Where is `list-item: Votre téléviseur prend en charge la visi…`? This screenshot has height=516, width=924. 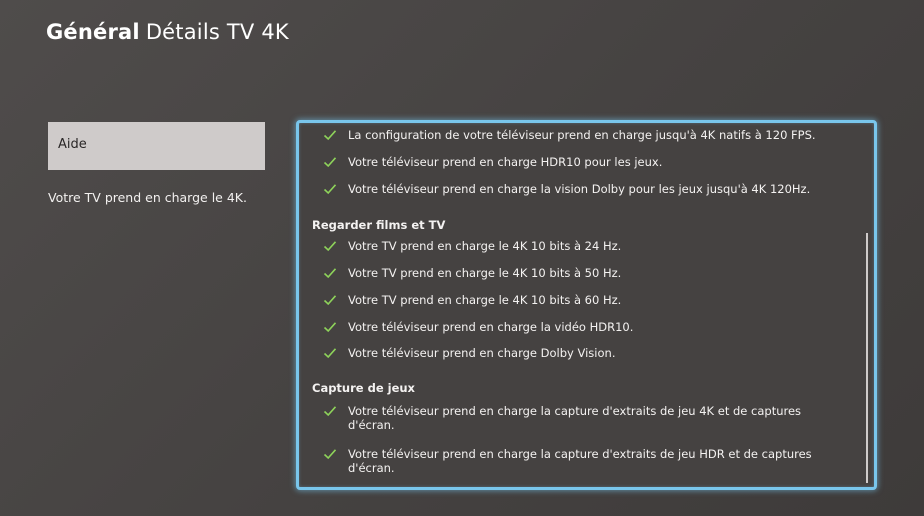
list-item: Votre téléviseur prend en charge la visi… is located at coordinates (584, 189).